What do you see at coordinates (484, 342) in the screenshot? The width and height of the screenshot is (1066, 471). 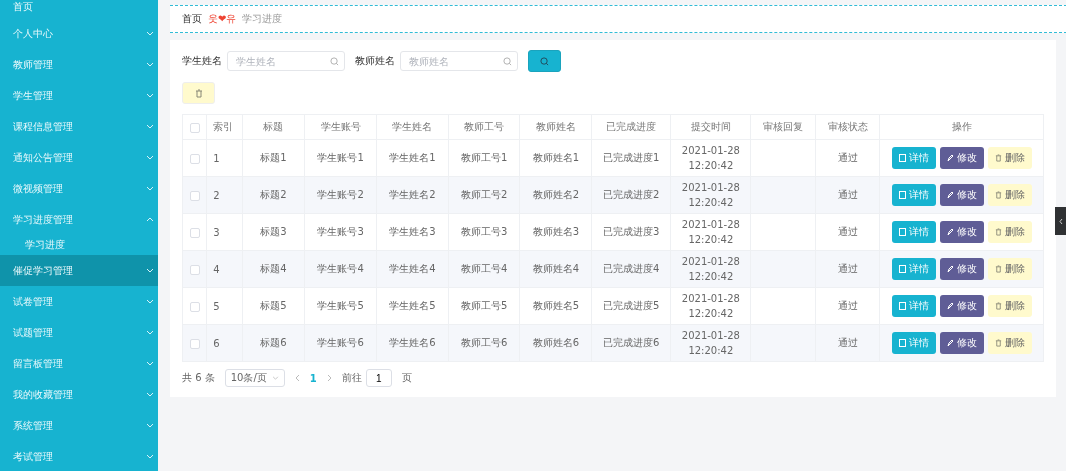 I see `table-cell: 教师工号6` at bounding box center [484, 342].